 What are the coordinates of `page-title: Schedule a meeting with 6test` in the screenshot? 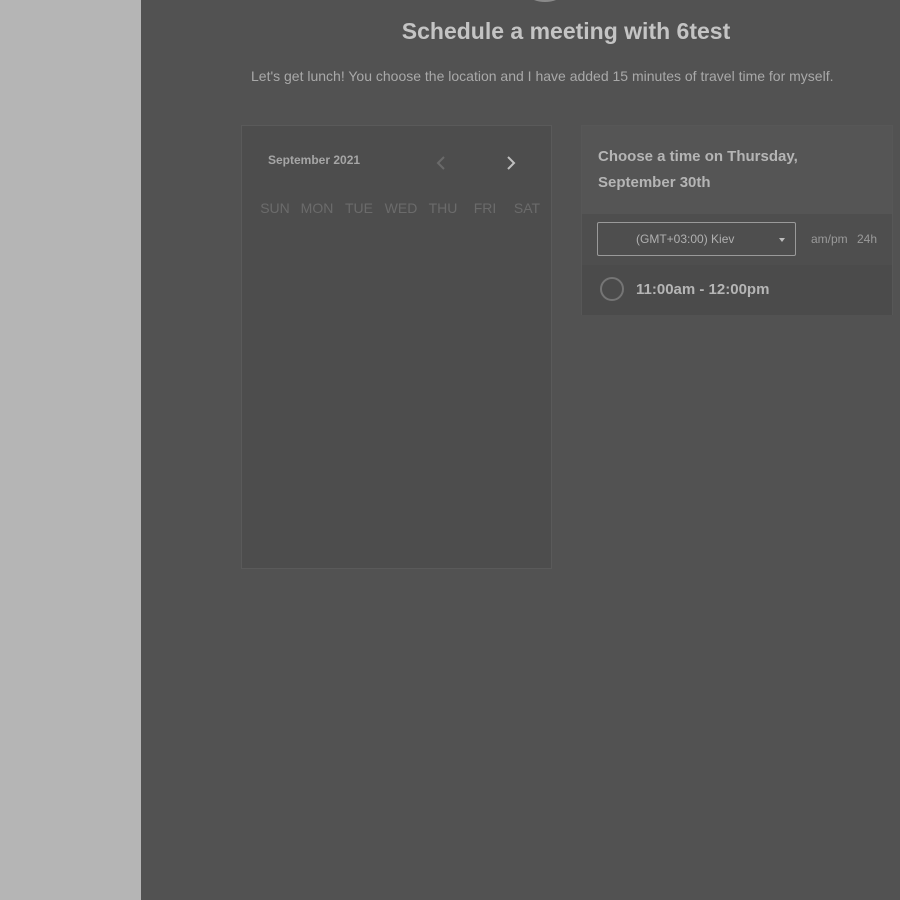 It's located at (566, 31).